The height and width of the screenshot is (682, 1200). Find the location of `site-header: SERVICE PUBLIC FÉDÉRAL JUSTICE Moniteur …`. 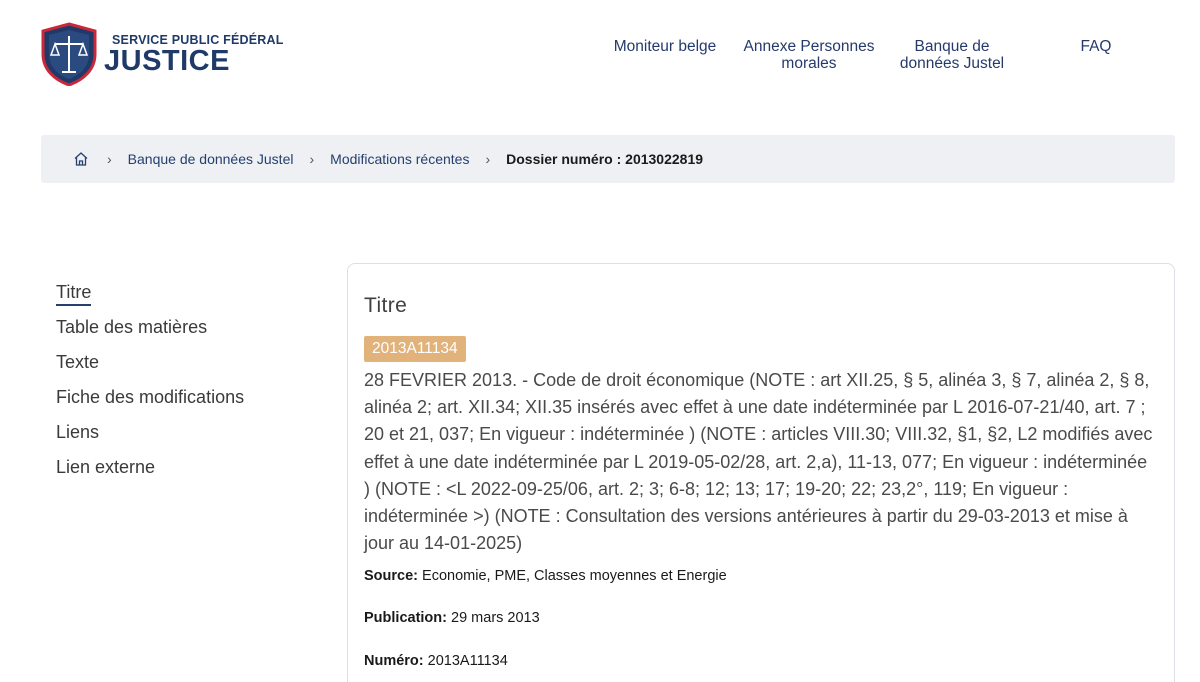

site-header: SERVICE PUBLIC FÉDÉRAL JUSTICE Moniteur … is located at coordinates (600, 50).